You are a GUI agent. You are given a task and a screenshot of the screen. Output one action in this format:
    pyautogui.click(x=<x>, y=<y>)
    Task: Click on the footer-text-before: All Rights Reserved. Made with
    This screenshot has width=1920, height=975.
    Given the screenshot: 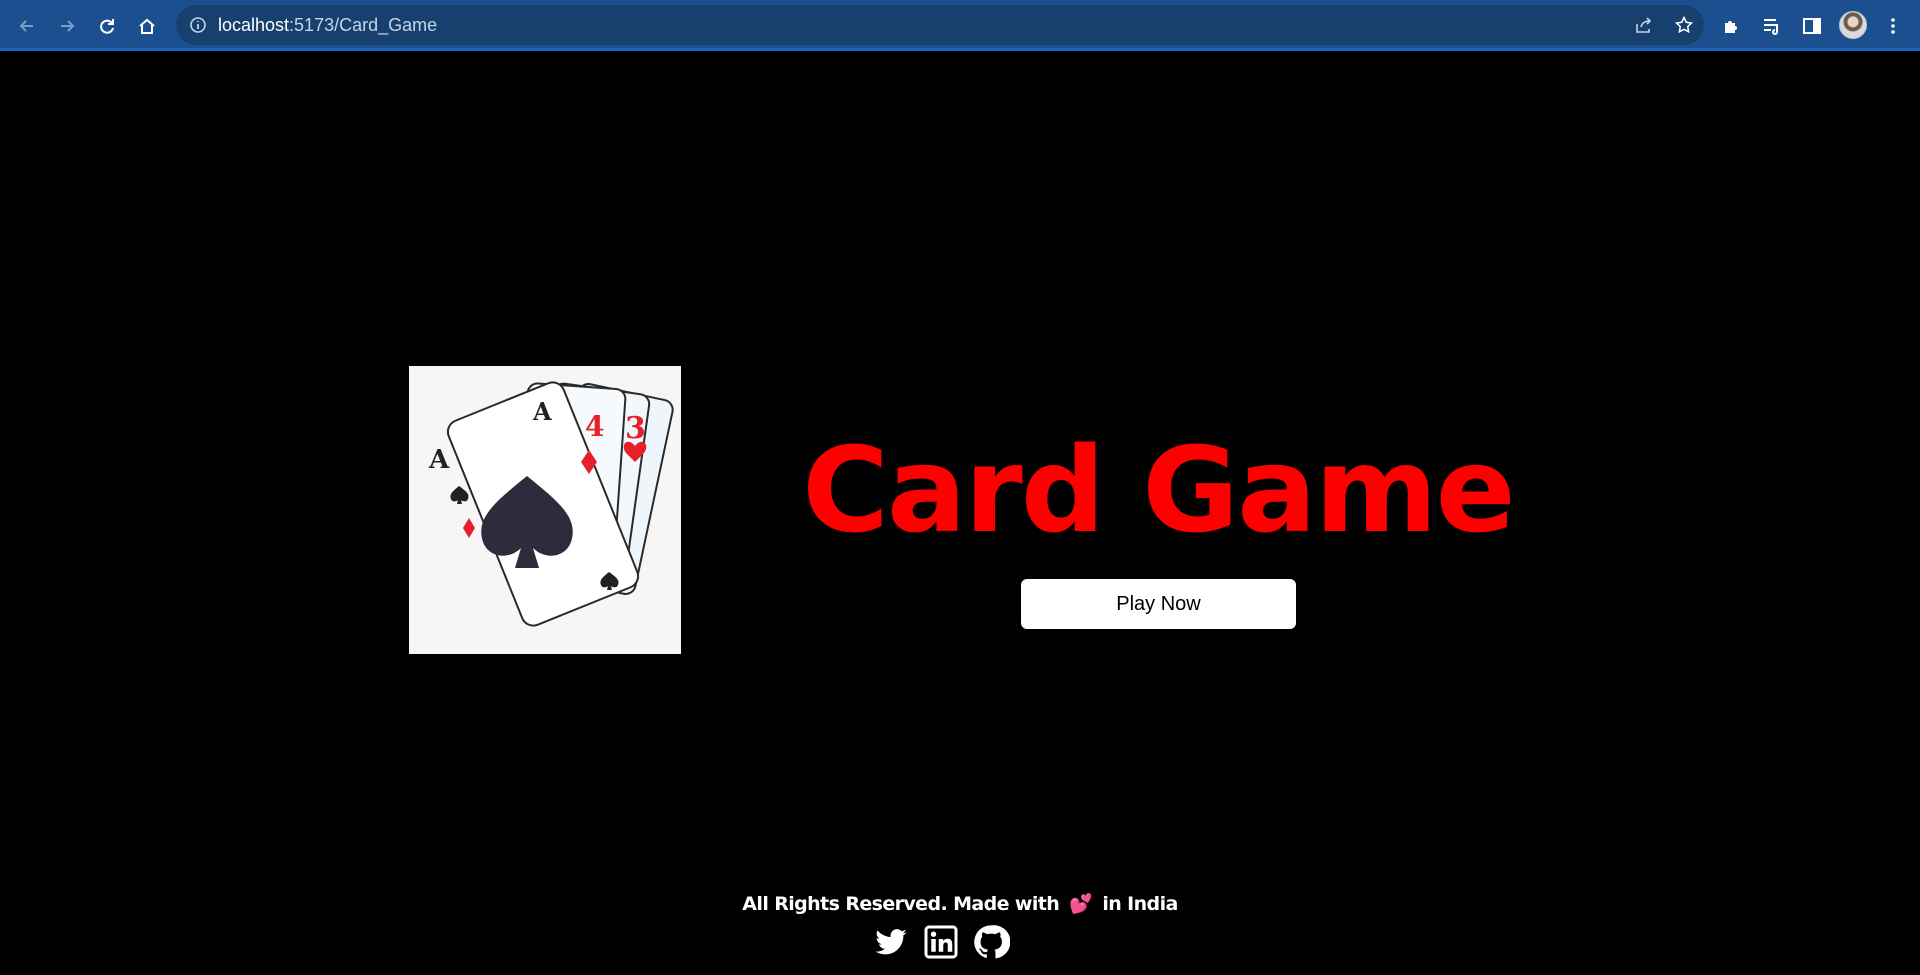 What is the action you would take?
    pyautogui.click(x=901, y=904)
    